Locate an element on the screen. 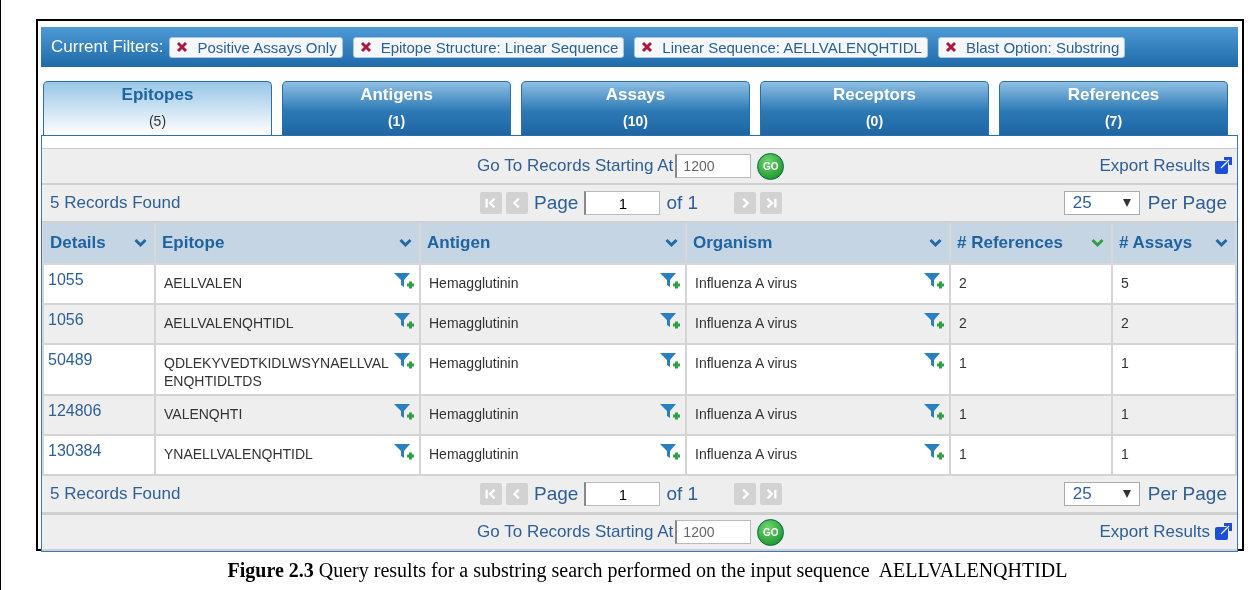  filter-chip: Linear Sequence: AELLVALENQHTIDL is located at coordinates (781, 47).